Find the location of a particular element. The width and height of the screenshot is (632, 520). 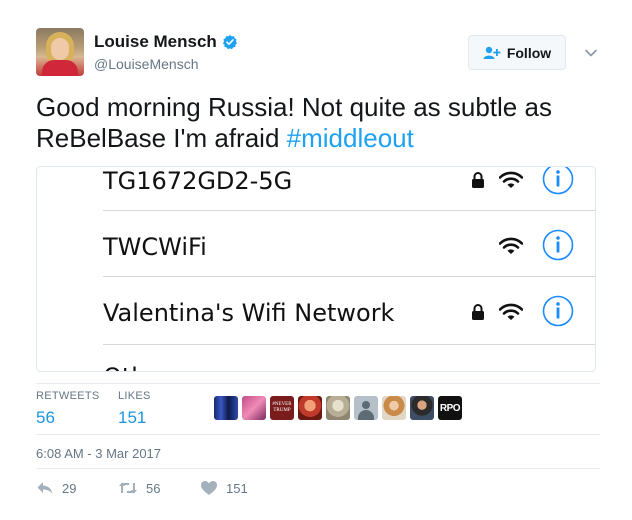

avatar is located at coordinates (60, 52).